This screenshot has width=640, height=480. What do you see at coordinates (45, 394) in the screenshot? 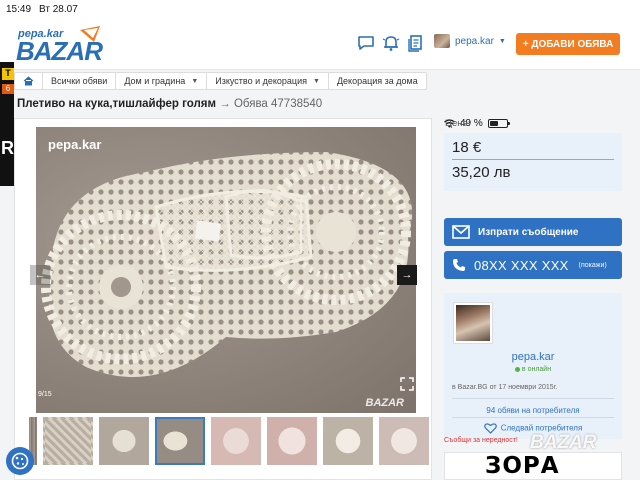
I see `photo-counter: 9/15` at bounding box center [45, 394].